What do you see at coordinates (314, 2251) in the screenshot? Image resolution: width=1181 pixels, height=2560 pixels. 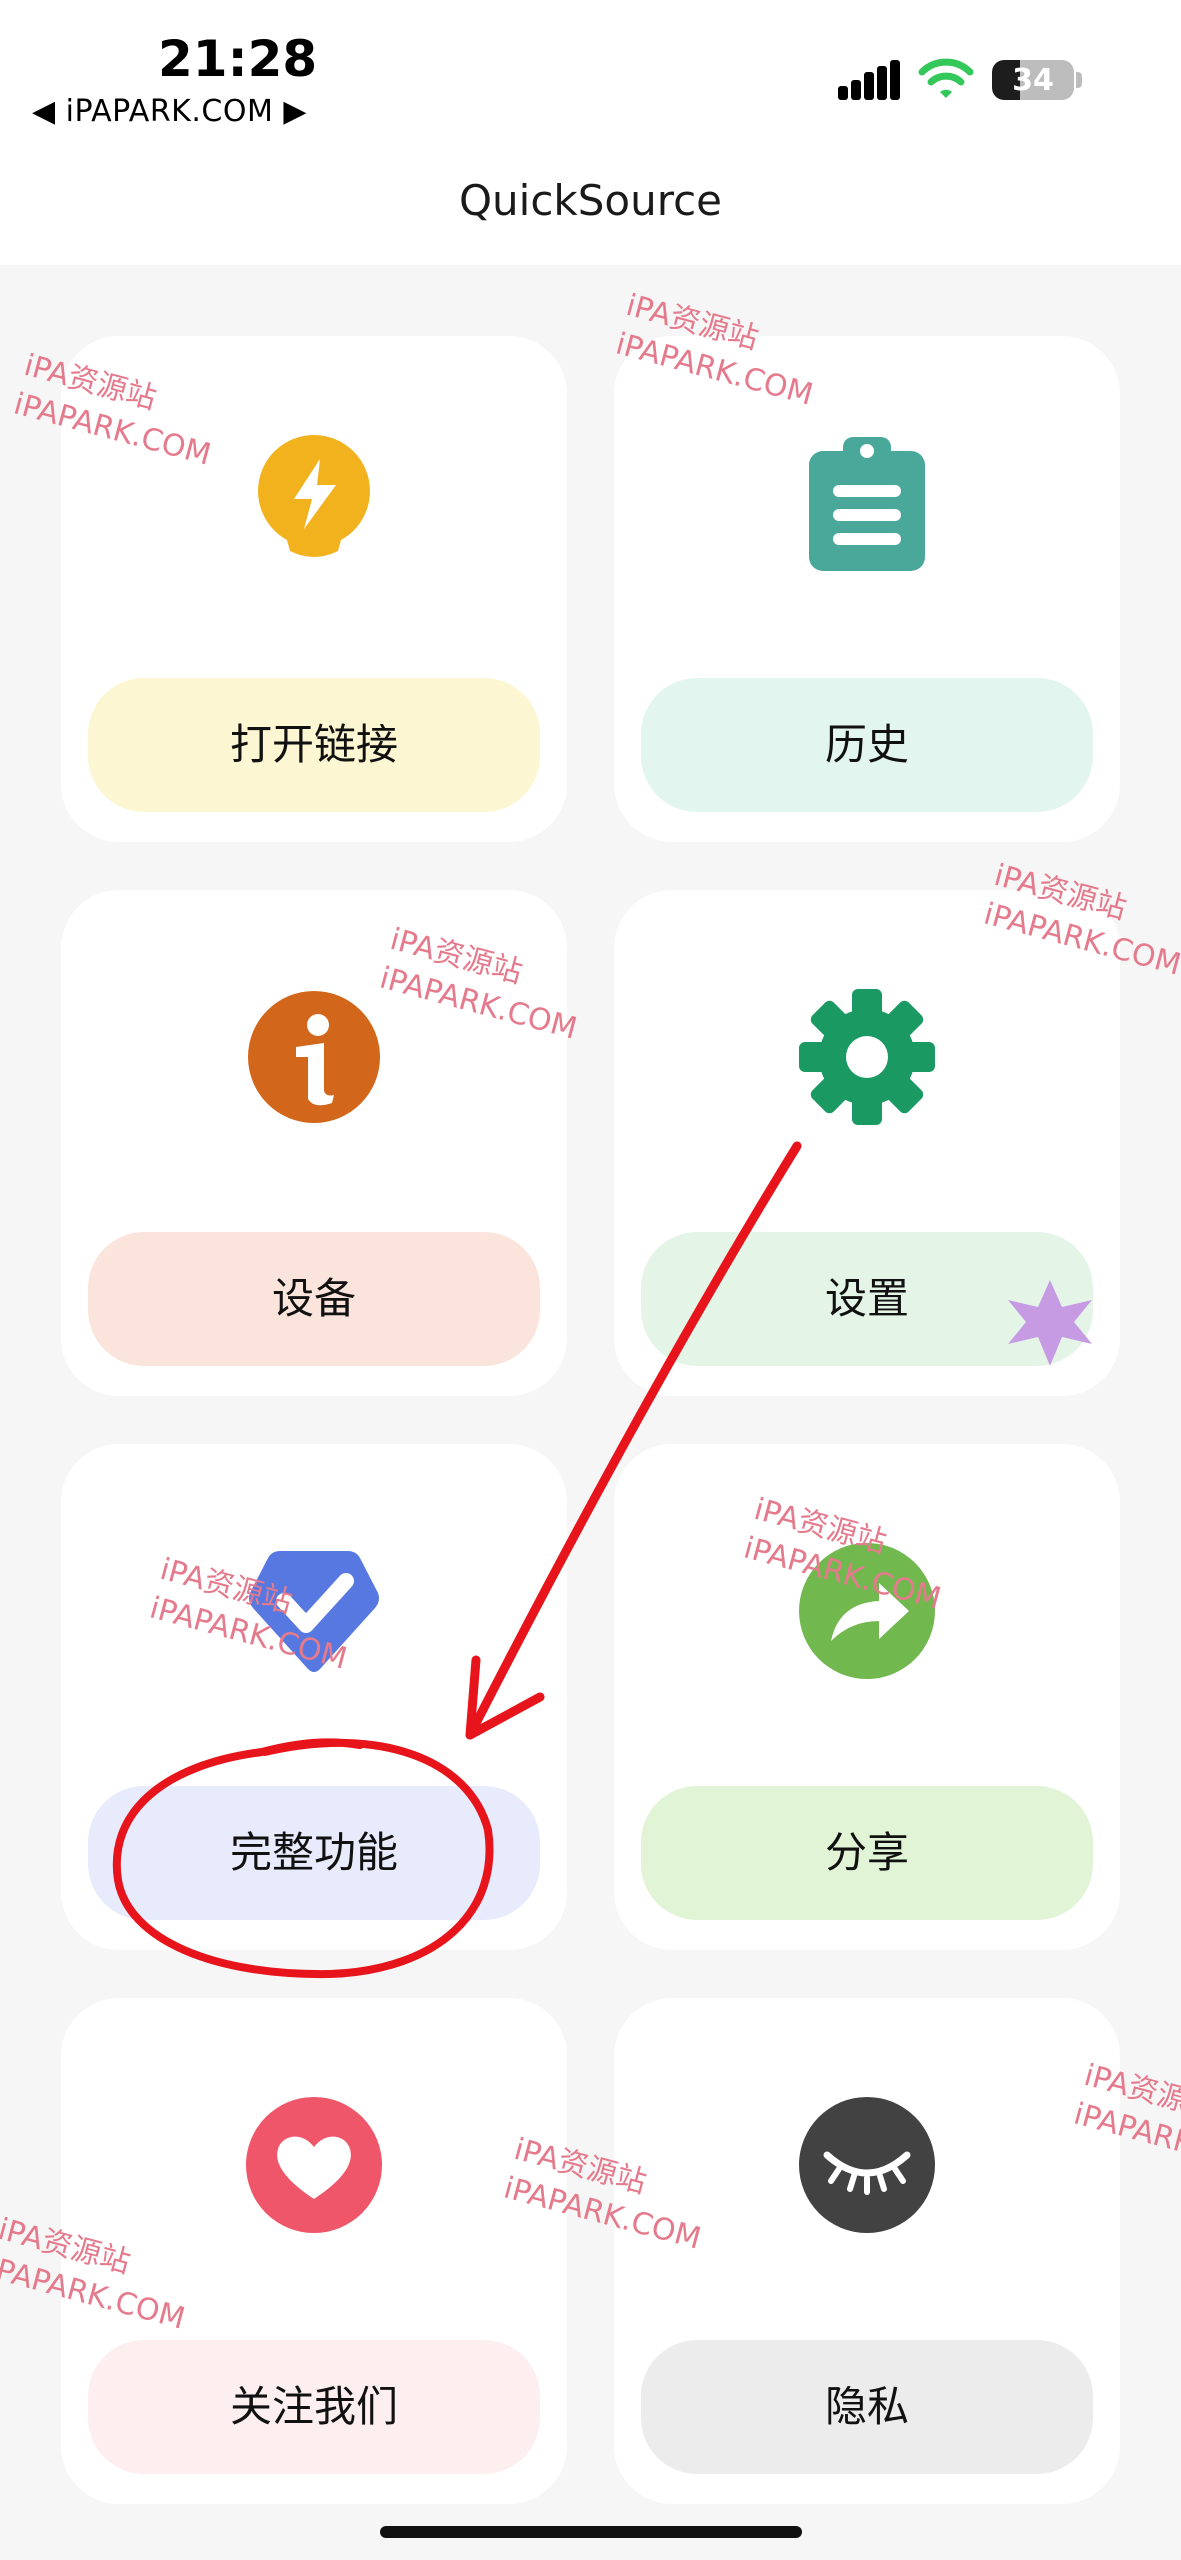 I see `tile-follow-us: 关注我们` at bounding box center [314, 2251].